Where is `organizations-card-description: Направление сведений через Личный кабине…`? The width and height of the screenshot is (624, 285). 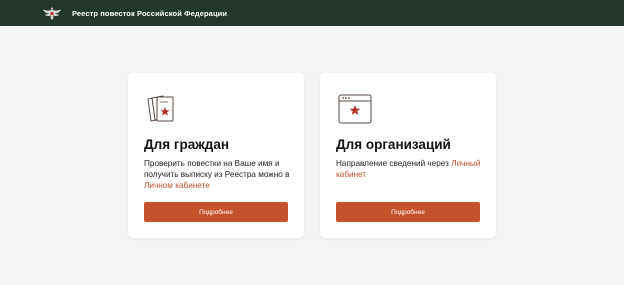
organizations-card-description: Направление сведений через Личный кабине… is located at coordinates (411, 169).